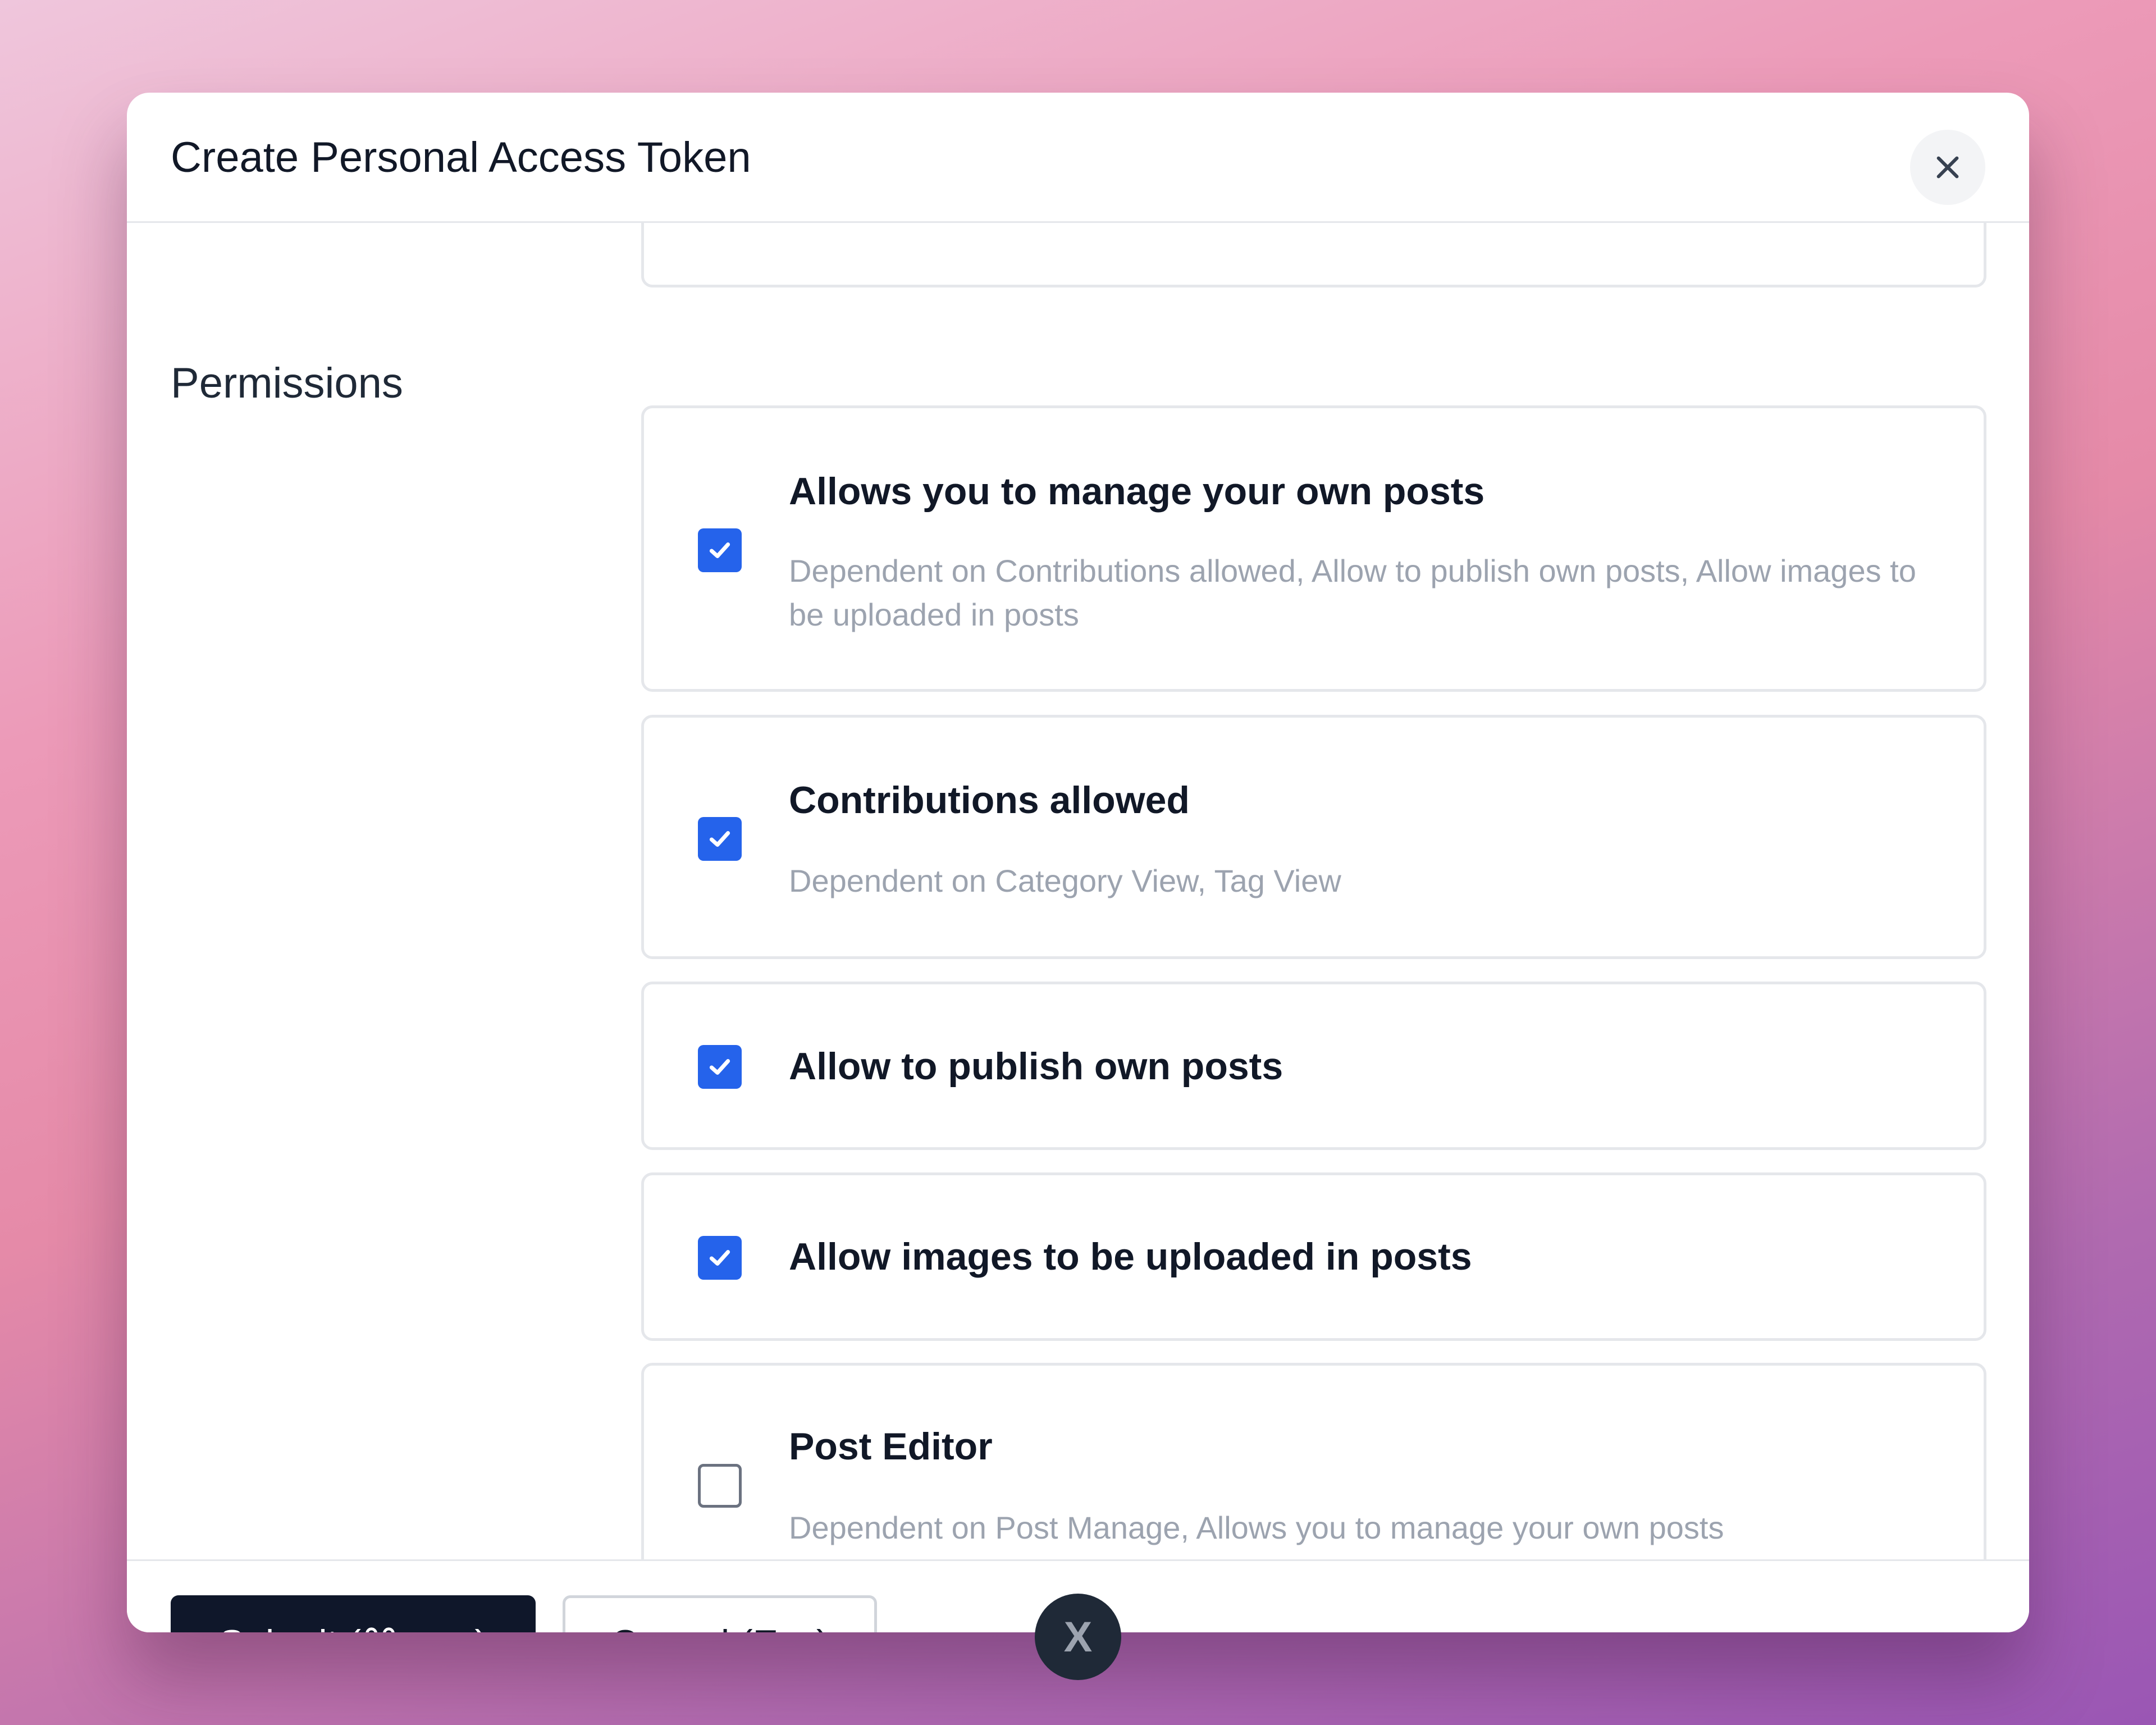 This screenshot has height=1725, width=2156. Describe the element at coordinates (891, 1447) in the screenshot. I see `permission-title: Post Editor` at that location.